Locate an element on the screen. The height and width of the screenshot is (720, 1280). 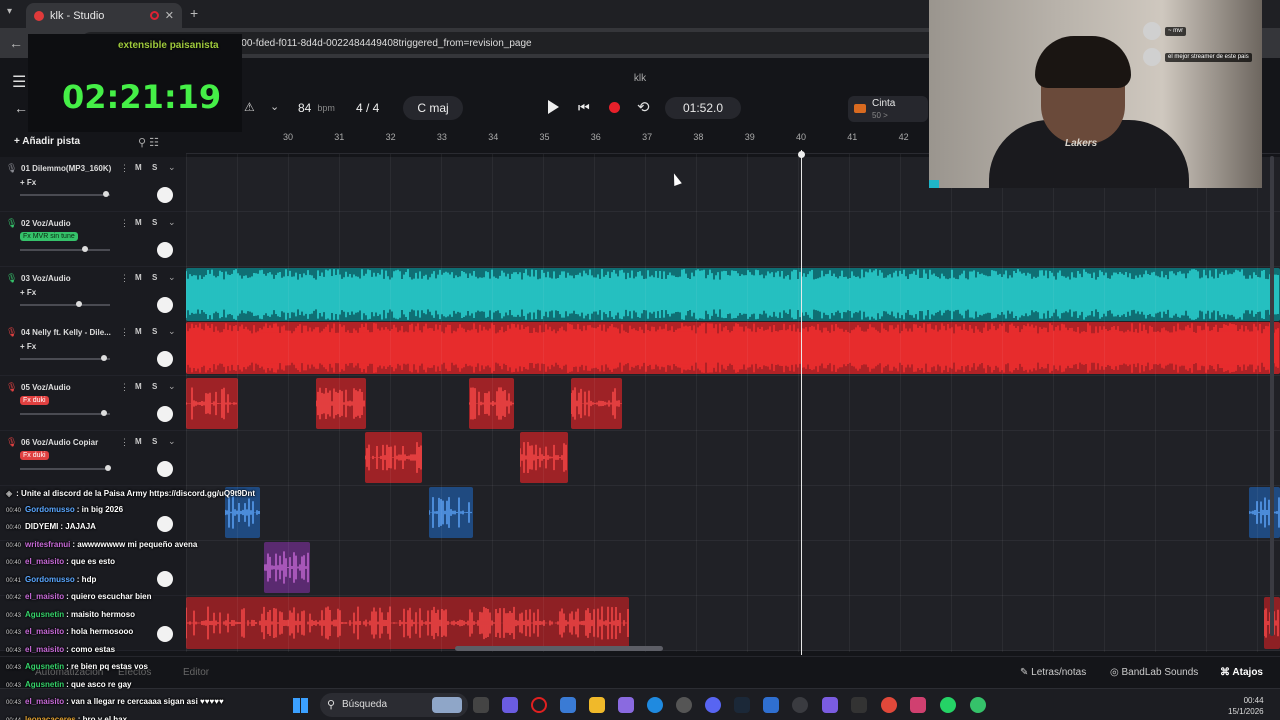
track-name: 06 Voz/Audio Copiar is located at coordinates (59, 442).